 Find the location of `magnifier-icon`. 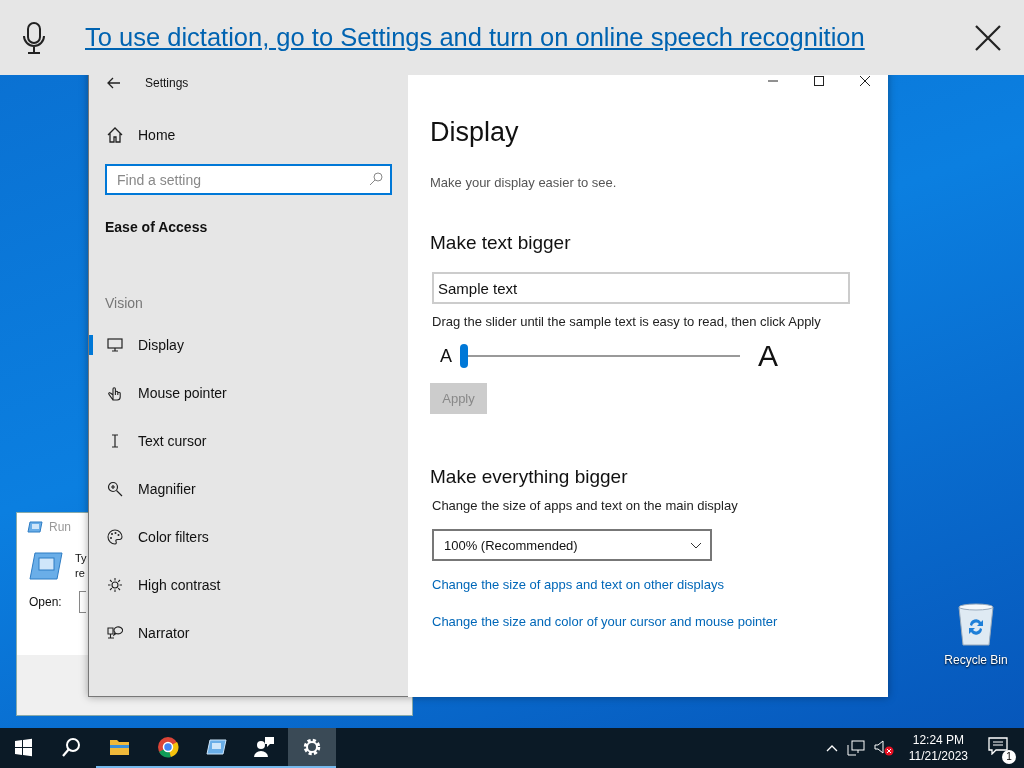

magnifier-icon is located at coordinates (115, 489).